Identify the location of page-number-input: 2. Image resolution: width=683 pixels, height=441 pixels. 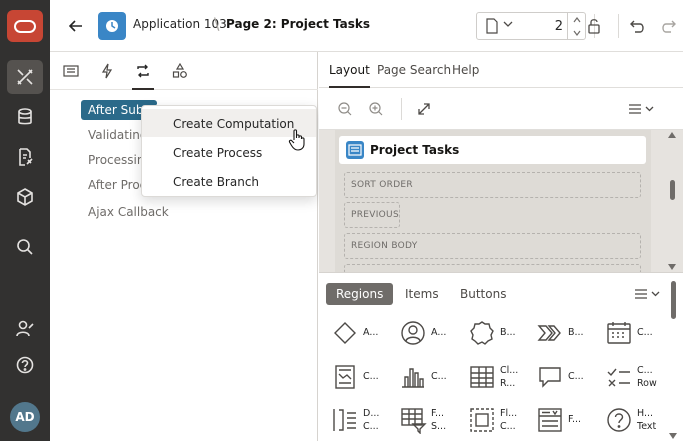
(543, 26).